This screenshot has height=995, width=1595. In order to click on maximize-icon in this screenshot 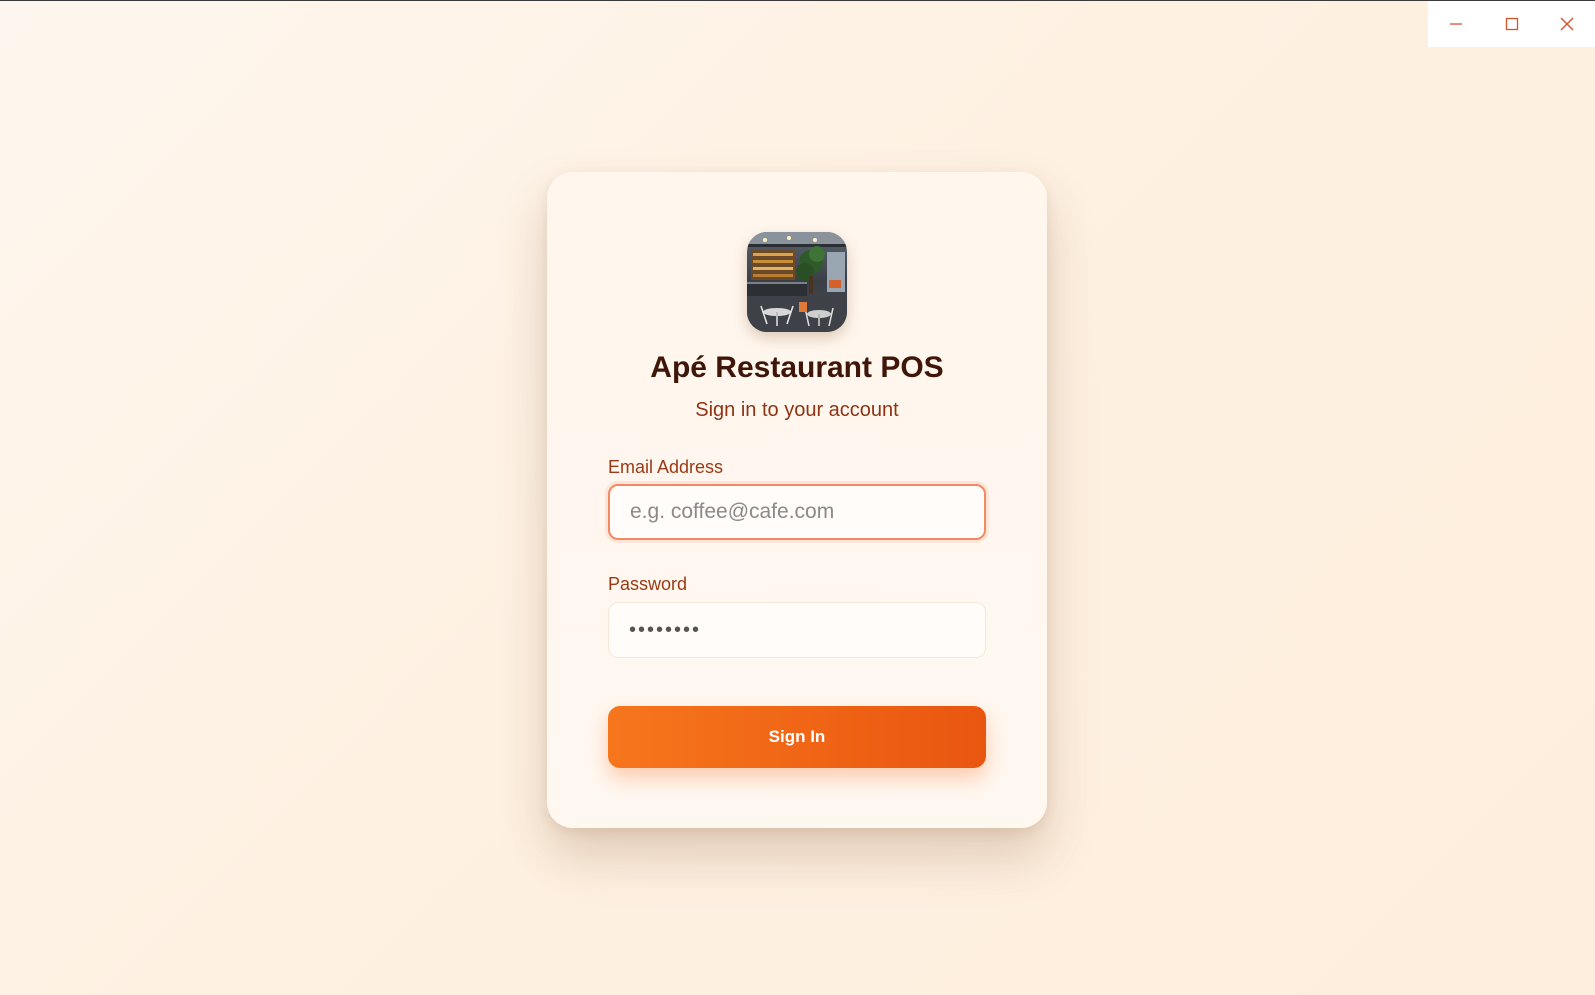, I will do `click(1511, 24)`.